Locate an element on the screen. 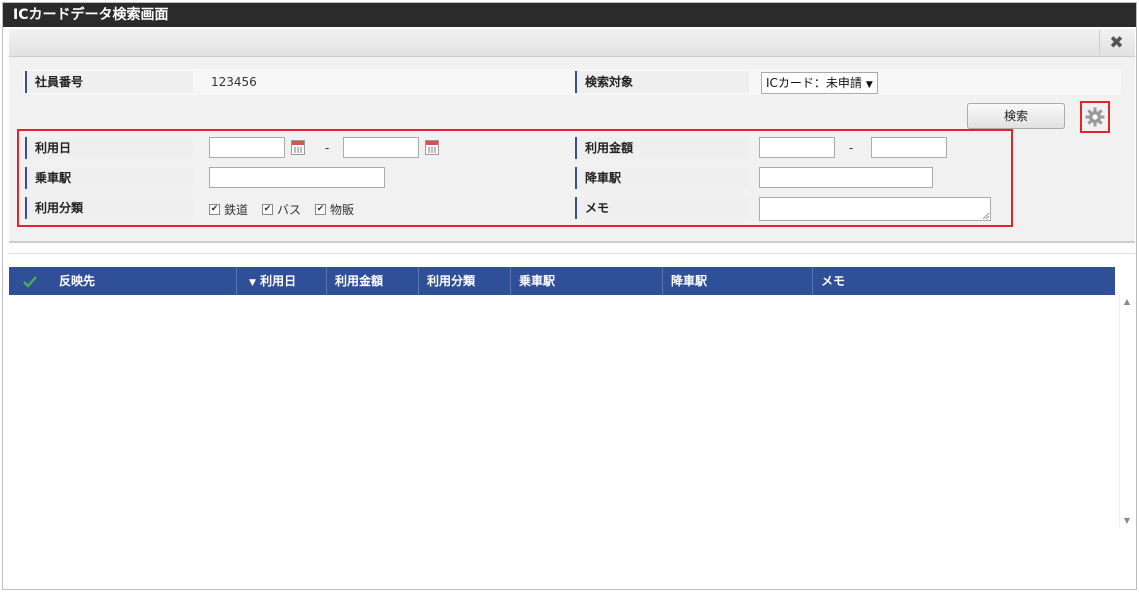  grid-col-use-date: ▼ 利用日 is located at coordinates (282, 281).